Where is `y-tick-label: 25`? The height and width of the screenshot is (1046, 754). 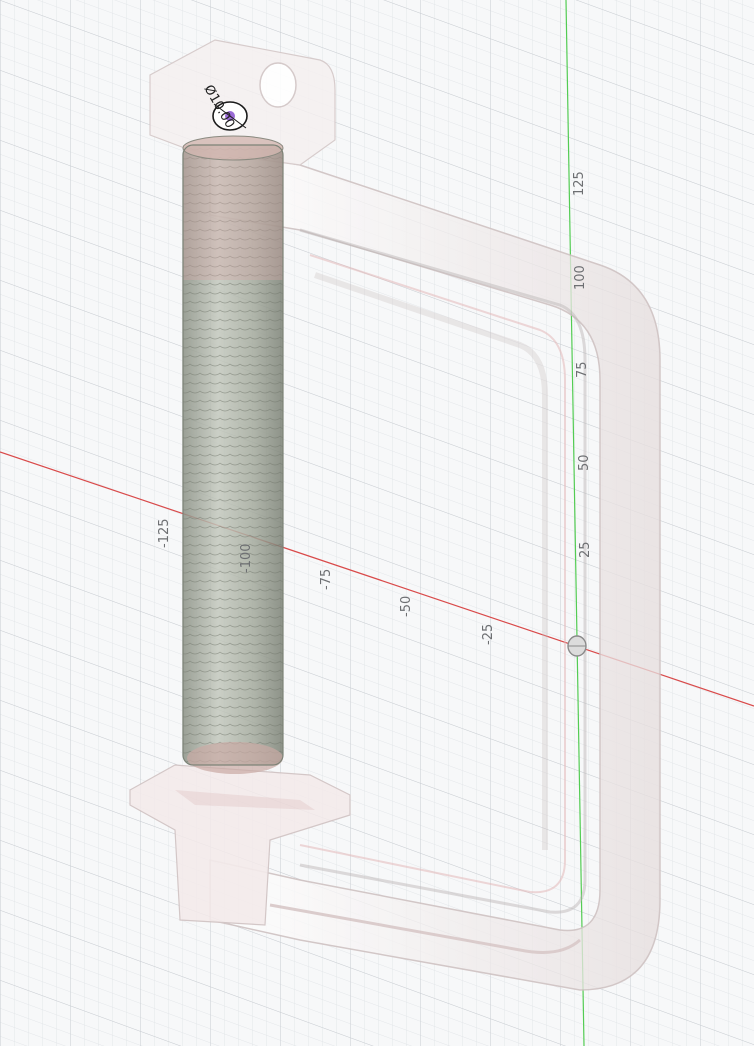
y-tick-label: 25 is located at coordinates (585, 549).